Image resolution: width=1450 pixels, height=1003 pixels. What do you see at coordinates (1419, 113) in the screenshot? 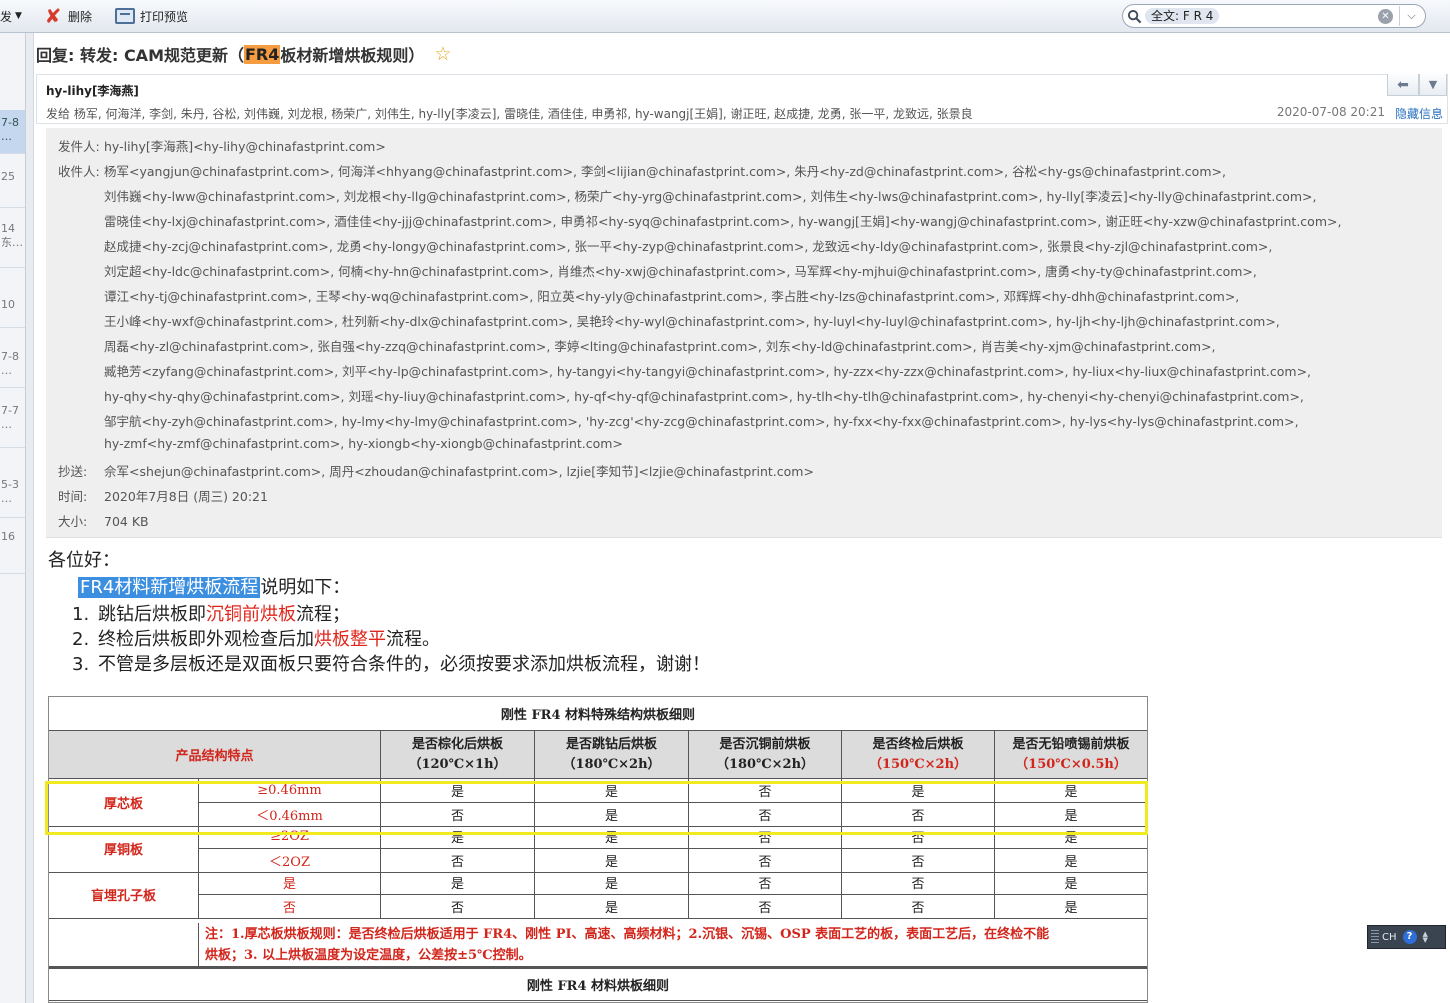
I see `hide-info-link: 隐藏信息` at bounding box center [1419, 113].